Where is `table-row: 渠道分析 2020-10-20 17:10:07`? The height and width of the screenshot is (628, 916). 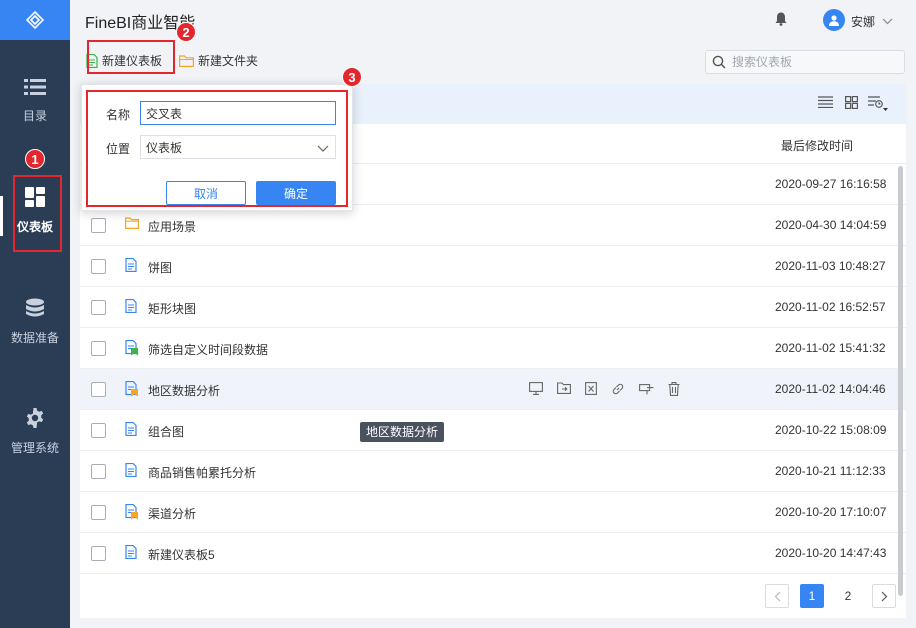 table-row: 渠道分析 2020-10-20 17:10:07 is located at coordinates (493, 512).